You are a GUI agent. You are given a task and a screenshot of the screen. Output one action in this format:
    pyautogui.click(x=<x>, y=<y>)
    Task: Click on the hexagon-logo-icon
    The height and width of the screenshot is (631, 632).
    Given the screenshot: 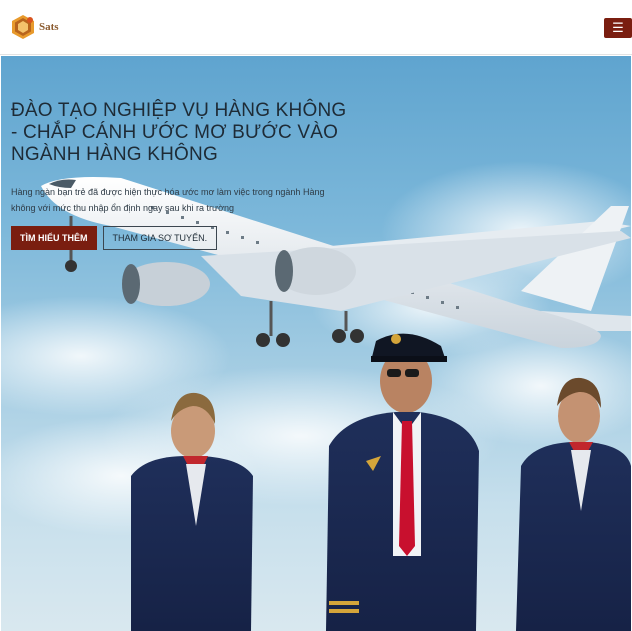 What is the action you would take?
    pyautogui.click(x=23, y=27)
    